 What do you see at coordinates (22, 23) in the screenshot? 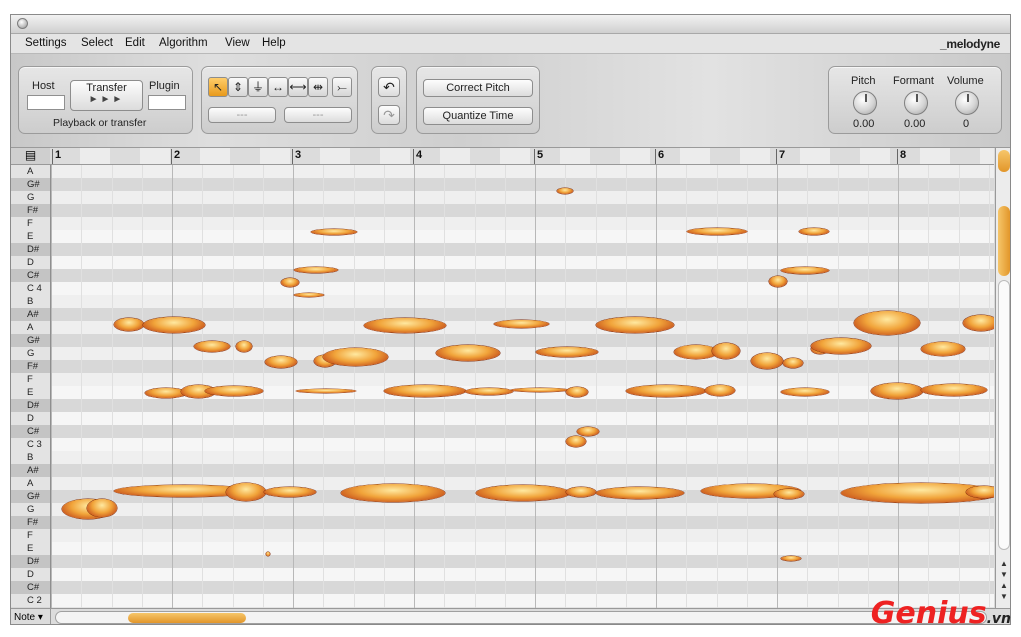
I see `window-close-button` at bounding box center [22, 23].